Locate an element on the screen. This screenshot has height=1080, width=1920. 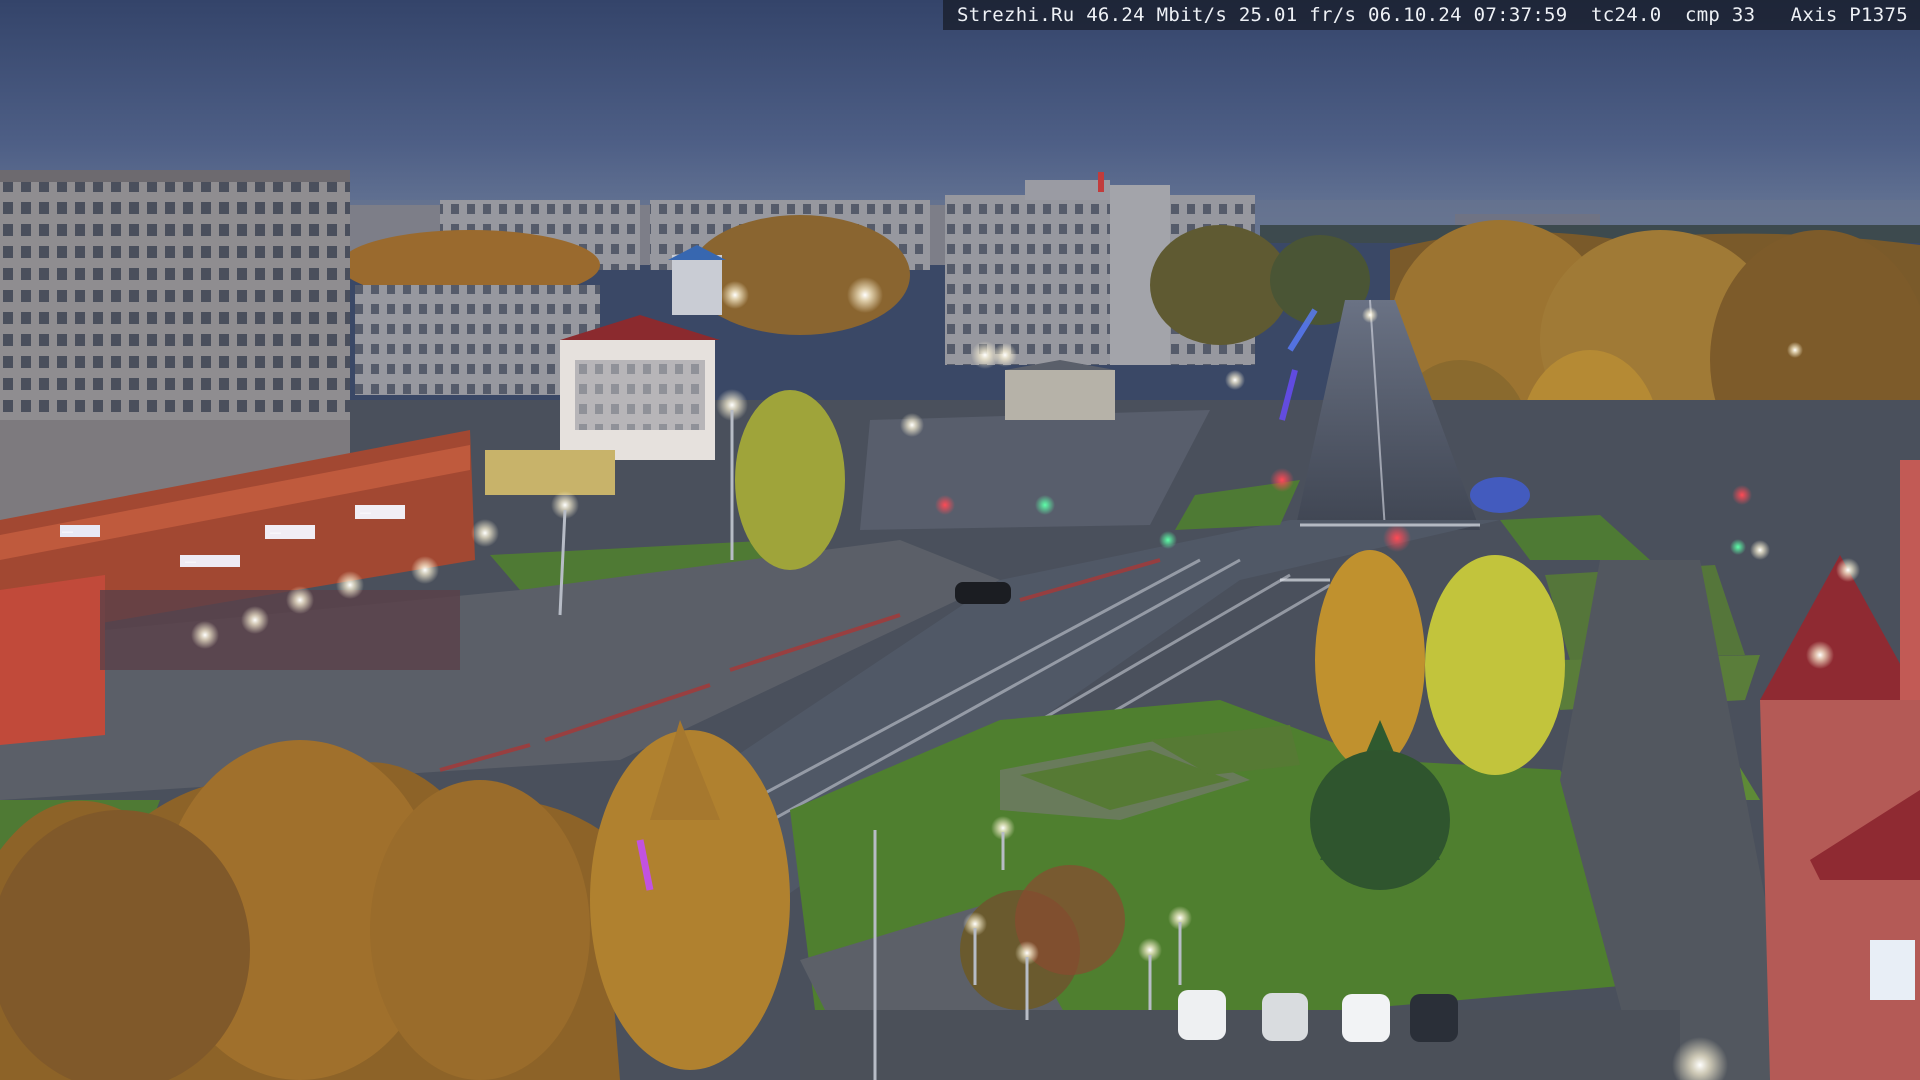
storefront-sign-2: — is located at coordinates (190, 562).